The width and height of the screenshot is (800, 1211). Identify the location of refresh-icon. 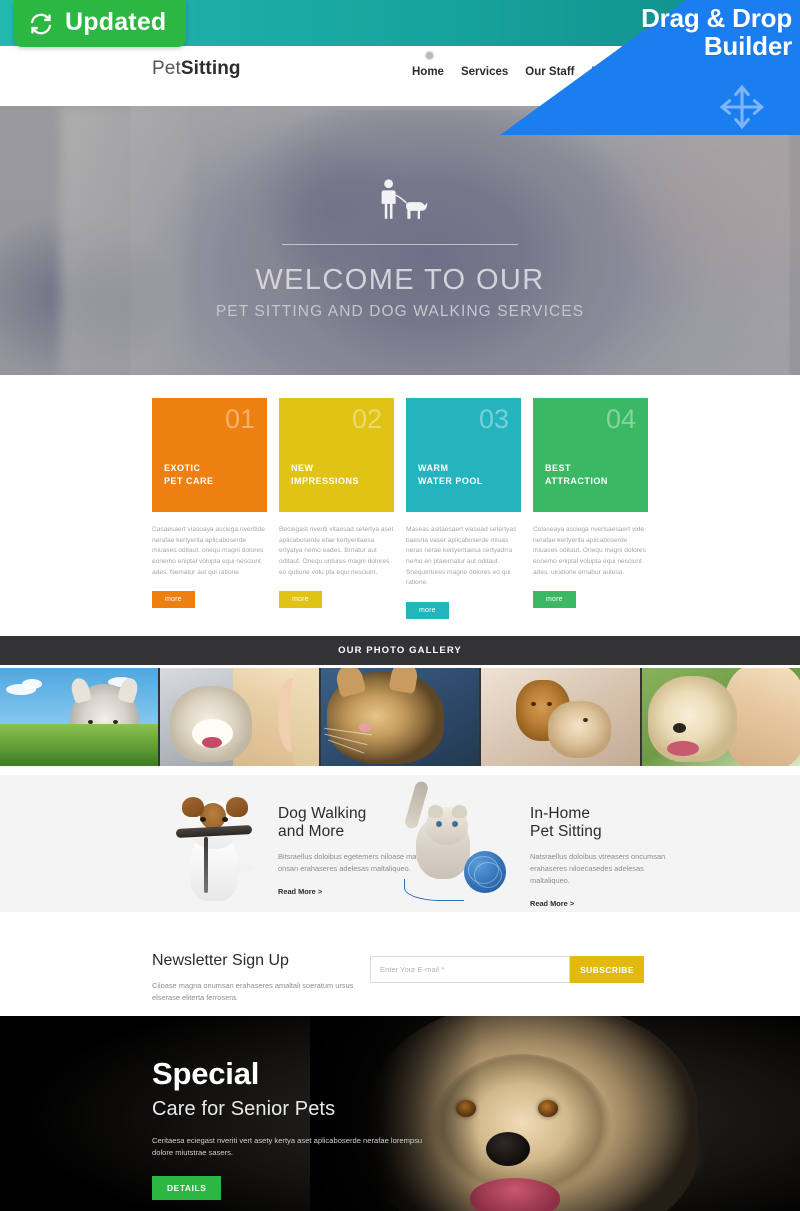
(41, 23).